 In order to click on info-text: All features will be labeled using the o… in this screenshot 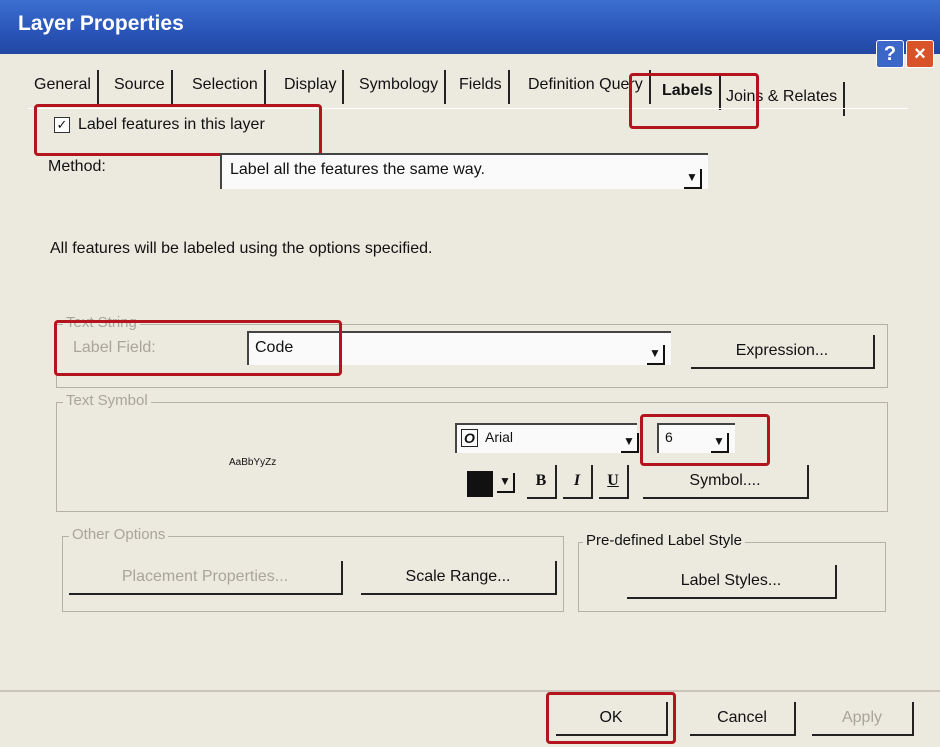, I will do `click(241, 248)`.